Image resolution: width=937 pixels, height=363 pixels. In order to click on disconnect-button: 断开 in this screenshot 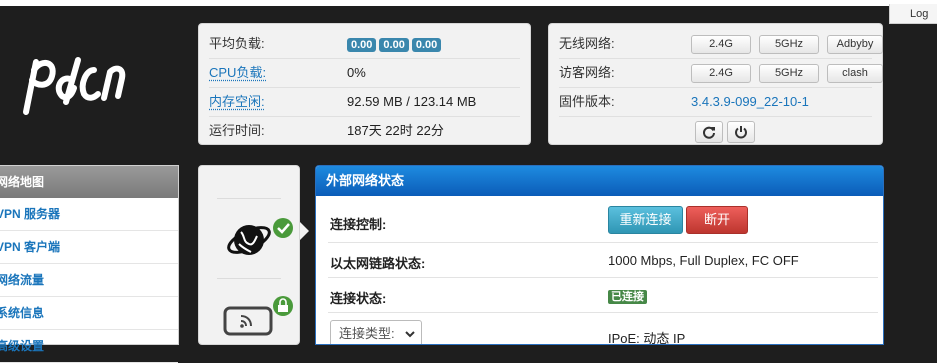, I will do `click(717, 220)`.